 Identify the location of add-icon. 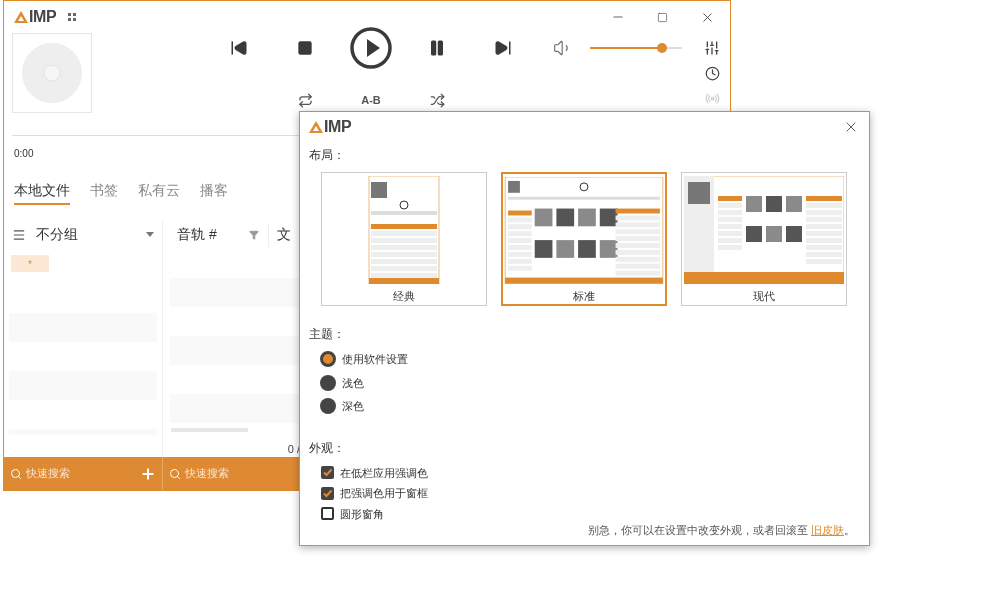
(148, 473).